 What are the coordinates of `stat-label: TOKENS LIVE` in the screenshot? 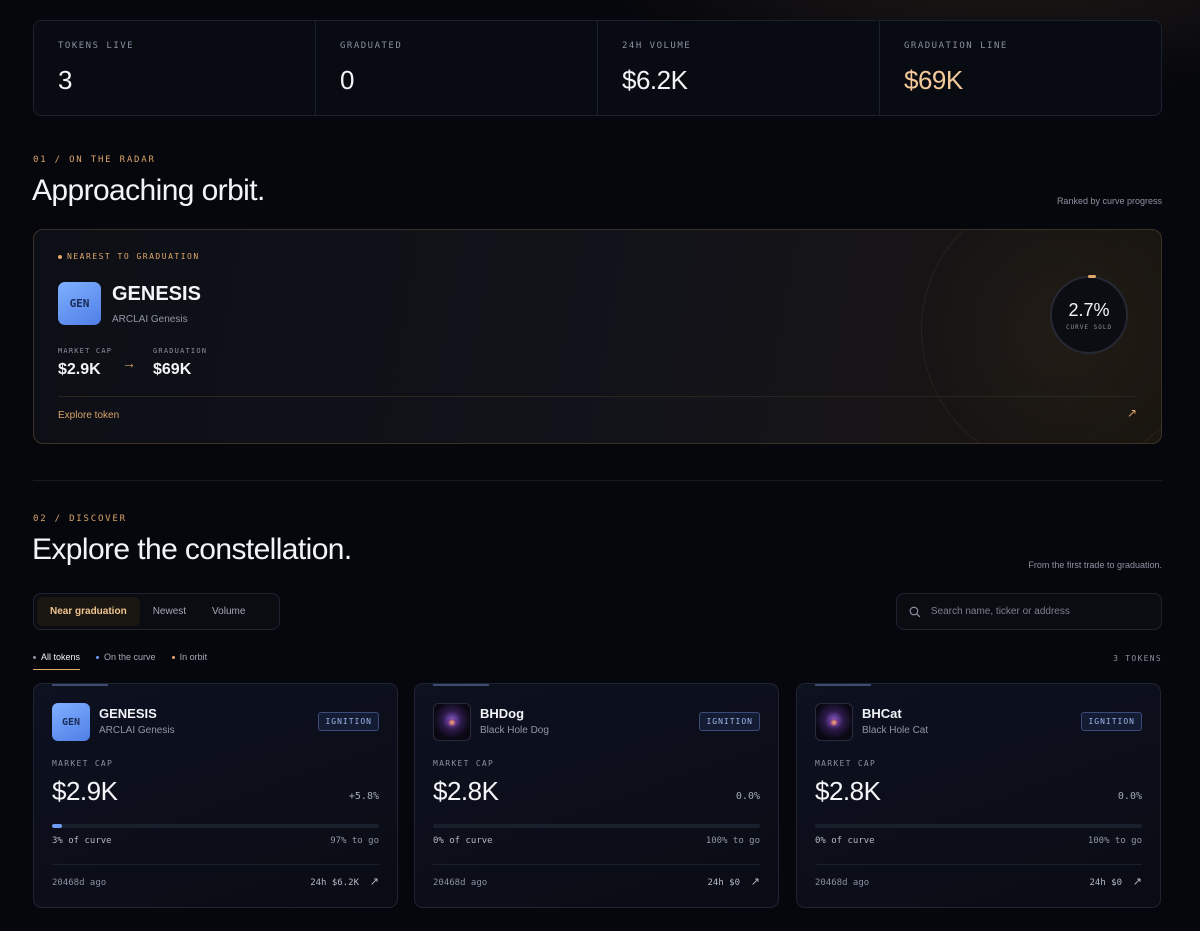 It's located at (96, 46).